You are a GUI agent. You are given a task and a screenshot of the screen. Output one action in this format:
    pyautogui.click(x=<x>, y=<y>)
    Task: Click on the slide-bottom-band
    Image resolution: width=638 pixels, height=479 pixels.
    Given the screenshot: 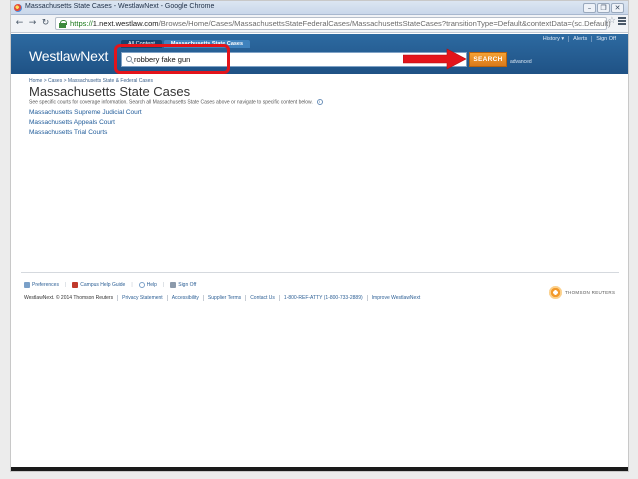 What is the action you would take?
    pyautogui.click(x=319, y=469)
    